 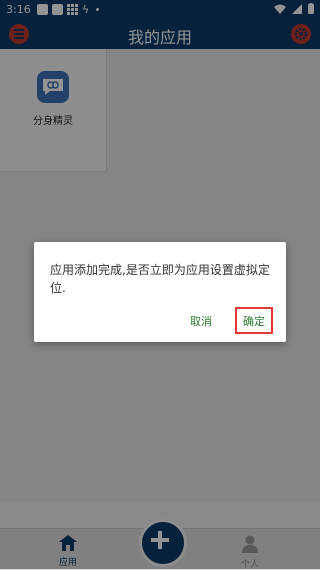 I want to click on dialog-message: 应用添加完成,是否立即为应用设置虚拟定位., so click(x=160, y=279).